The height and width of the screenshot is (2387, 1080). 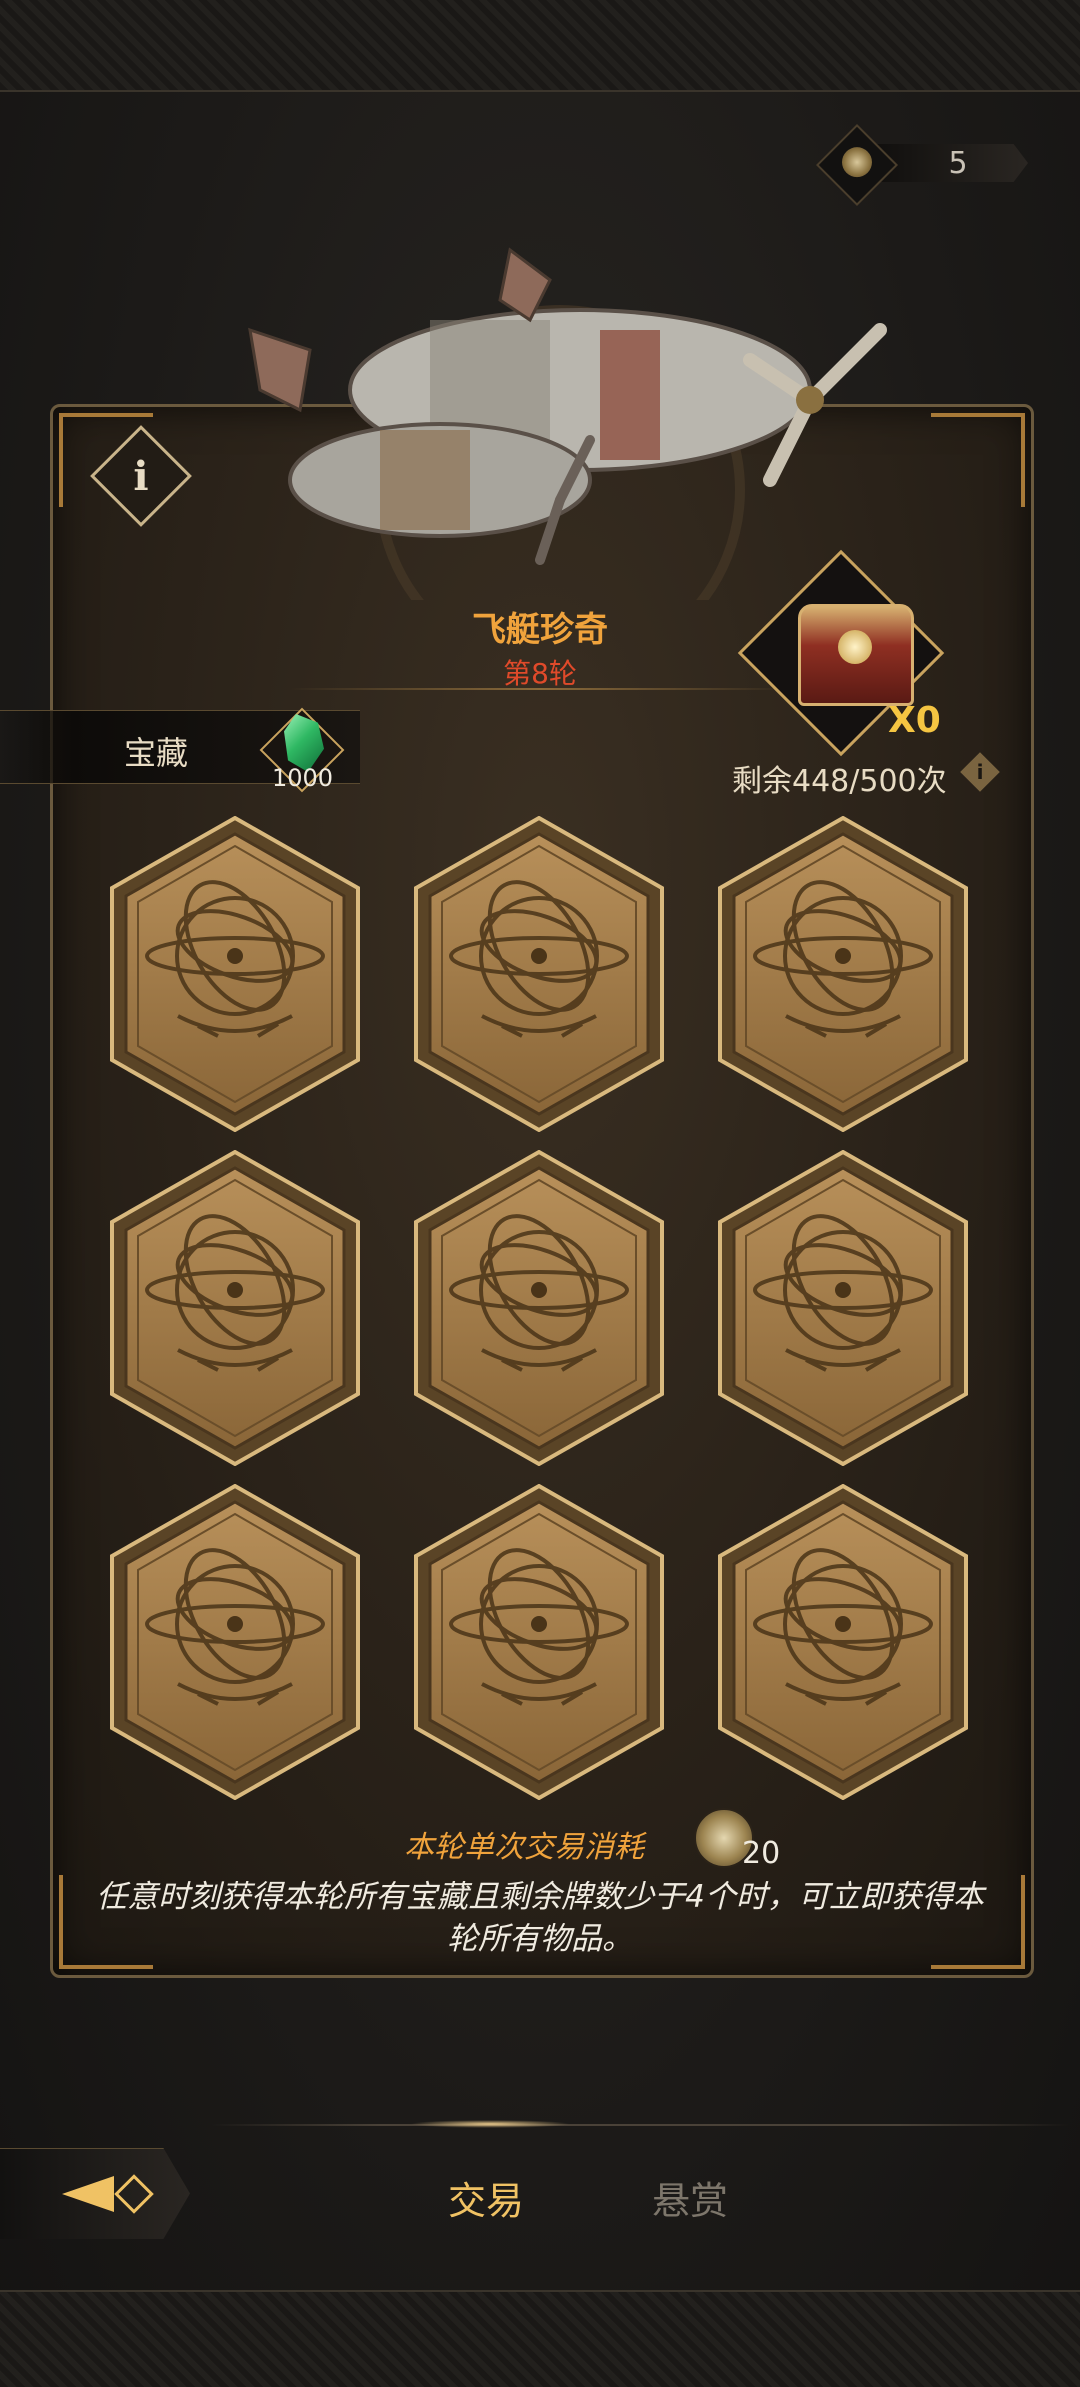 What do you see at coordinates (303, 778) in the screenshot?
I see `gem-count: 1000` at bounding box center [303, 778].